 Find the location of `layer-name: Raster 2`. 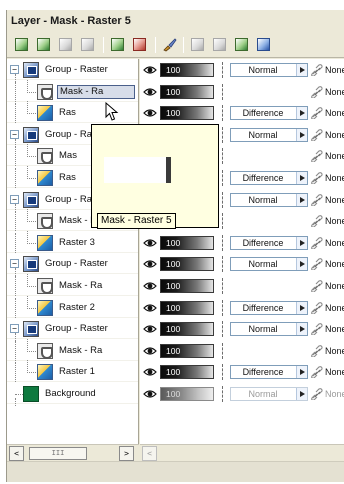

layer-name: Raster 2 is located at coordinates (96, 308).